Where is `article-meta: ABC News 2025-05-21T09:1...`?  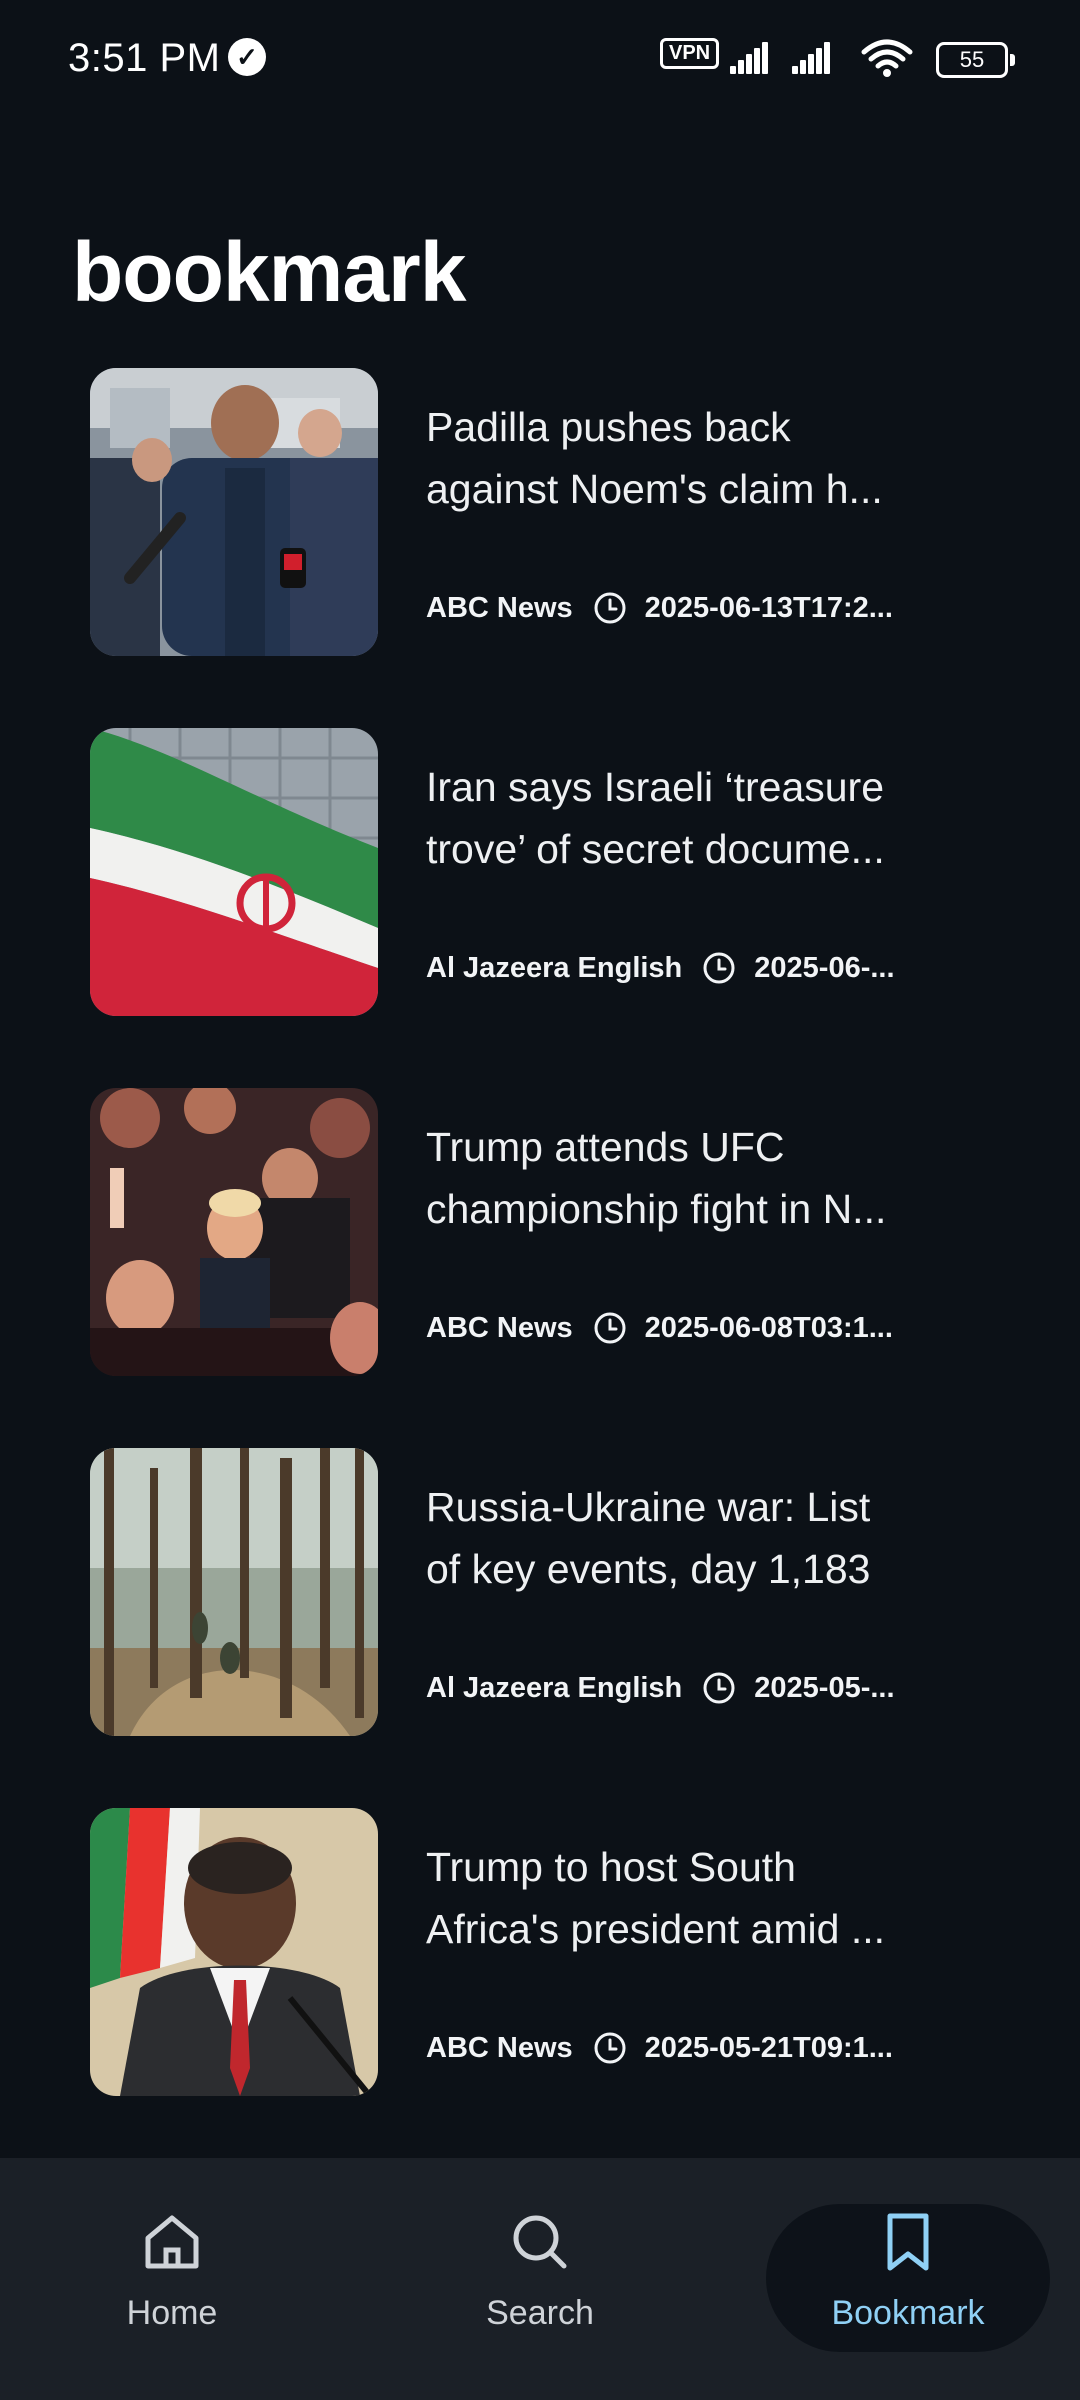
article-meta: ABC News 2025-05-21T09:1... is located at coordinates (686, 2048).